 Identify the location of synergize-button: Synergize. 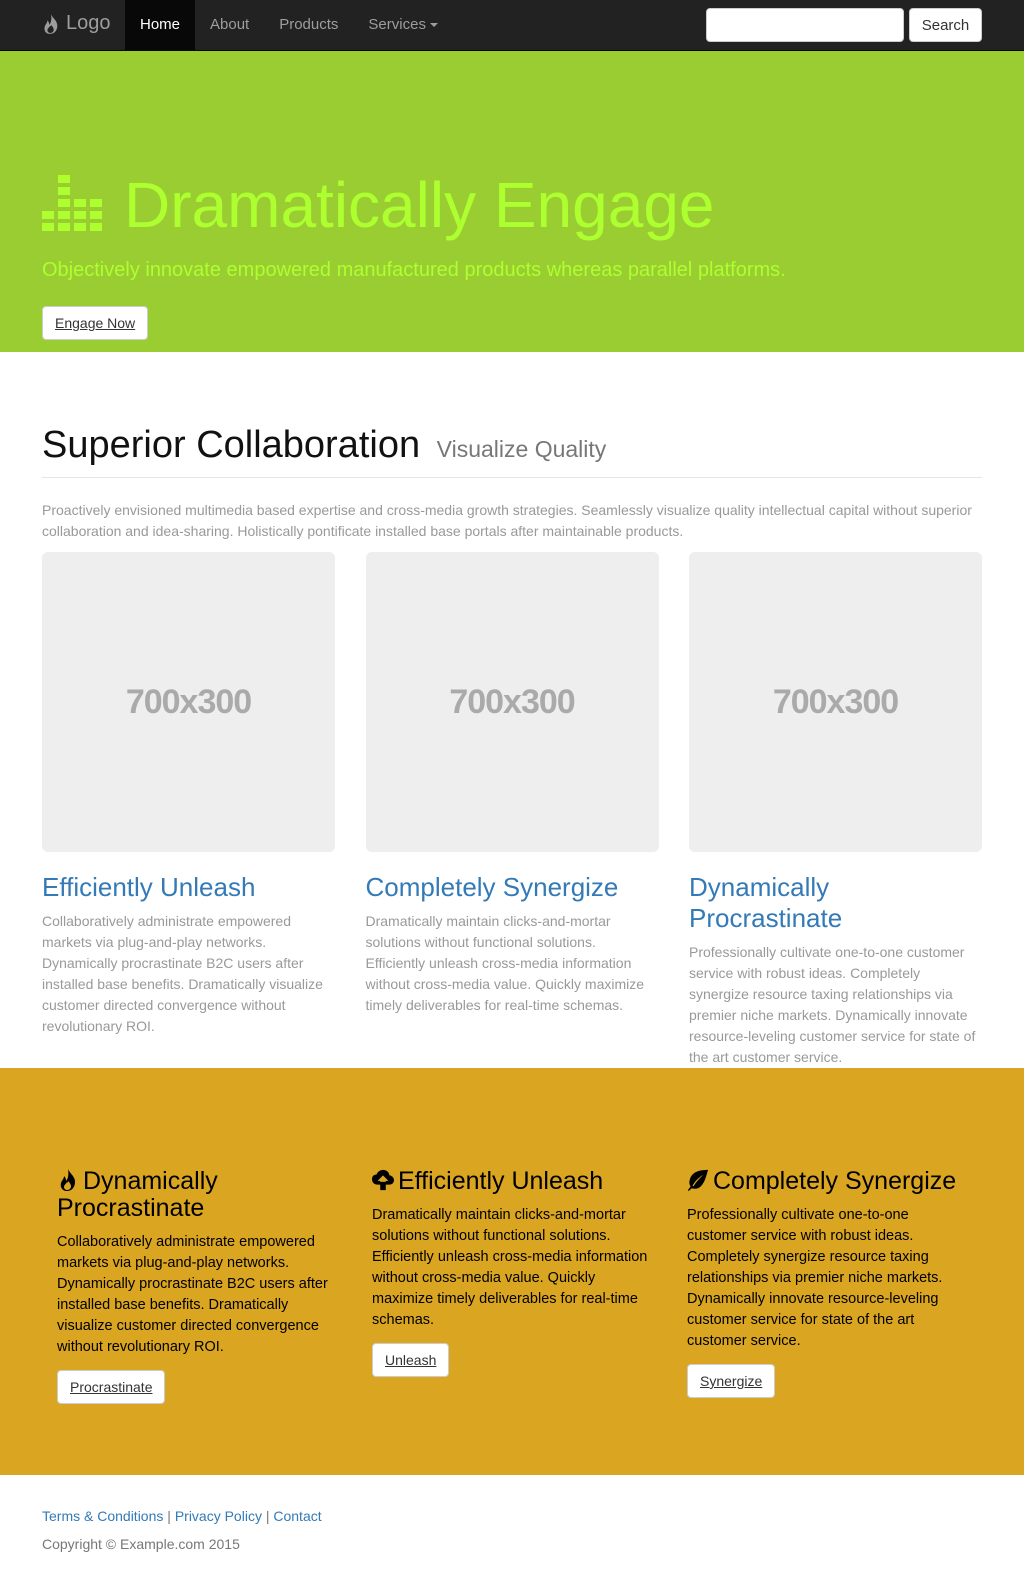
(731, 1381).